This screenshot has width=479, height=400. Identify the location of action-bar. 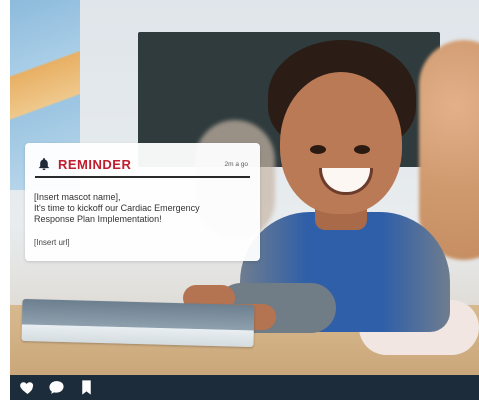
(244, 387).